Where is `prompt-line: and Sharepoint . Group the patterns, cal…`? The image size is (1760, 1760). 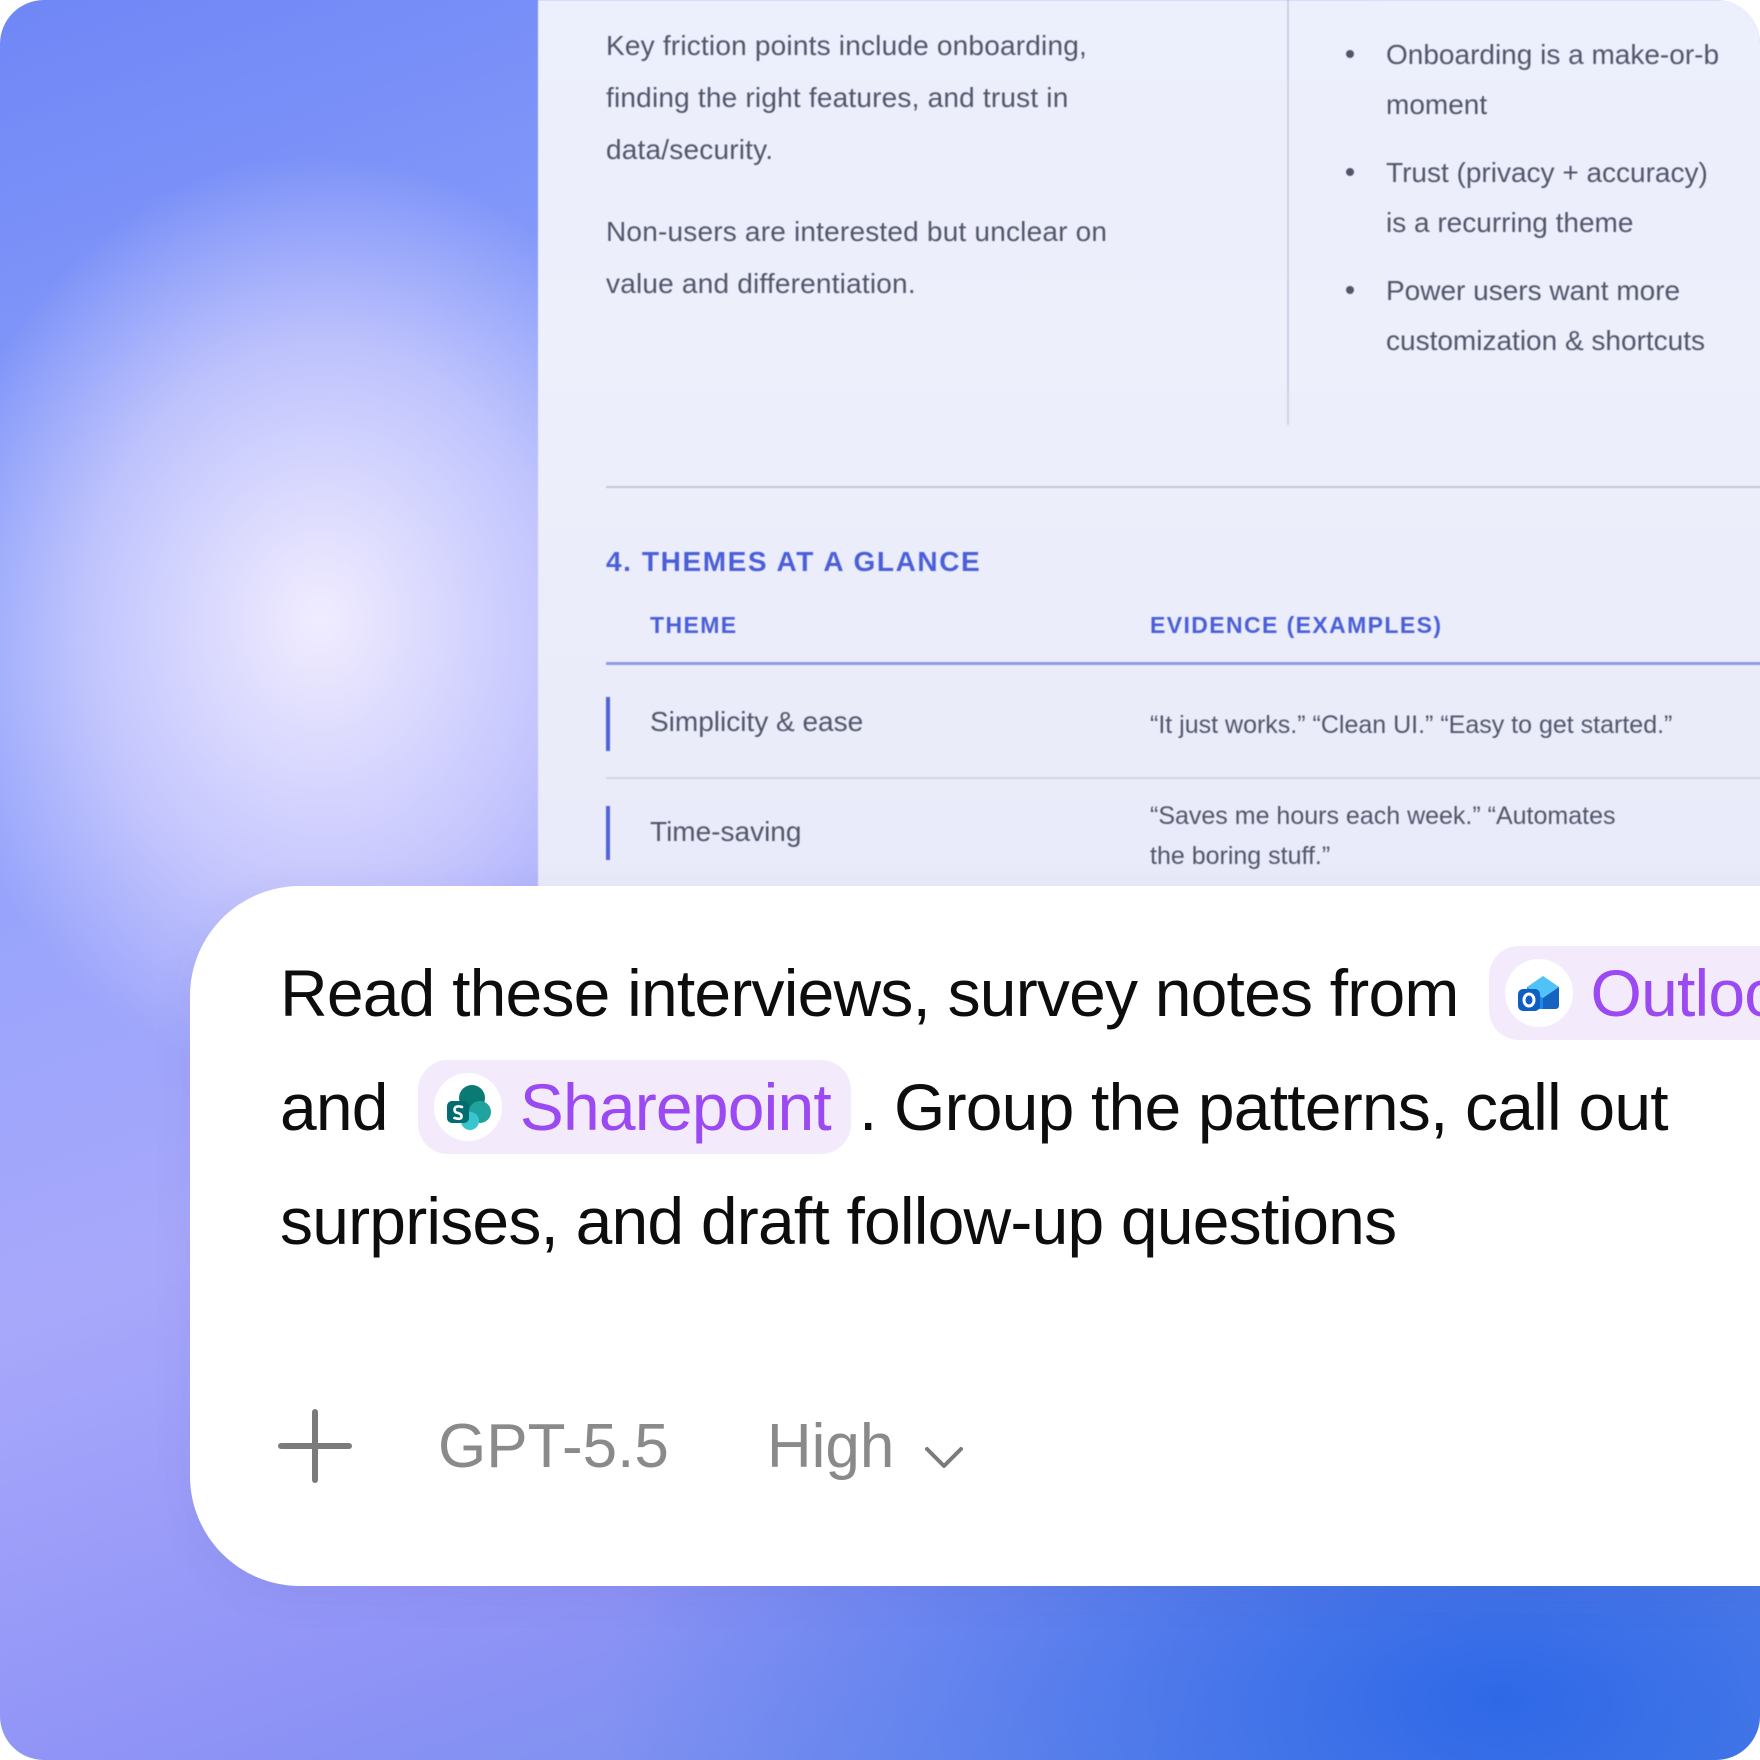 prompt-line: and Sharepoint . Group the patterns, cal… is located at coordinates (1020, 1107).